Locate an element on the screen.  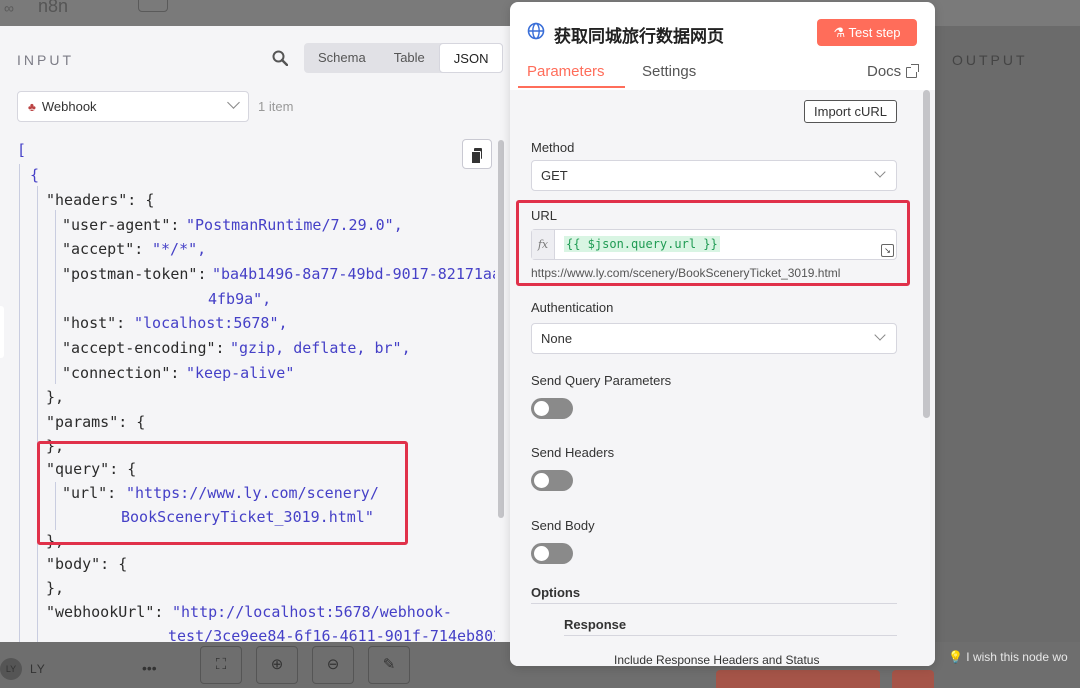
test-step-label: Test step is located at coordinates (874, 32).